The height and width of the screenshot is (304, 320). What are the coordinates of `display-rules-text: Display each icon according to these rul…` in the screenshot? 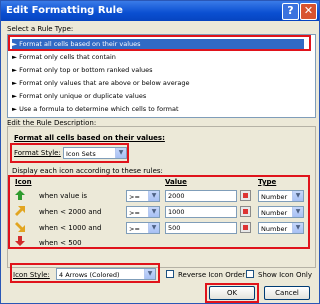 It's located at (87, 171).